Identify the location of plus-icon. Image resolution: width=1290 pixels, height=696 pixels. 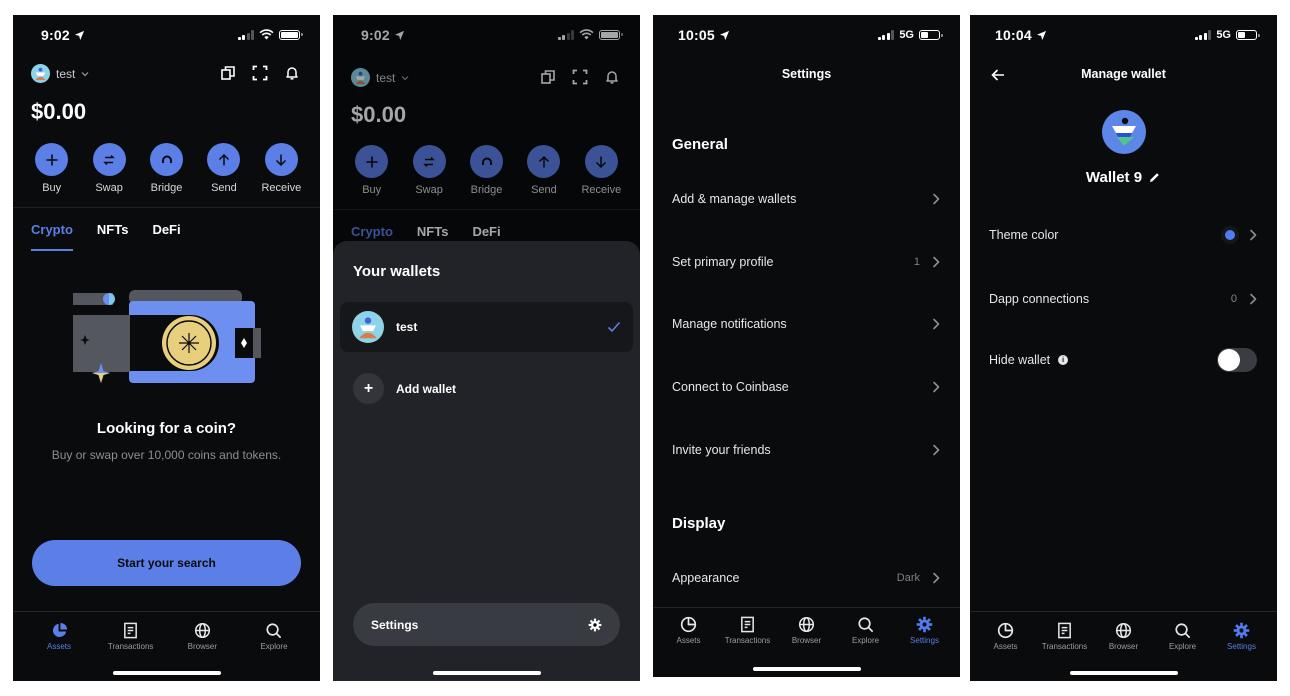
(52, 160).